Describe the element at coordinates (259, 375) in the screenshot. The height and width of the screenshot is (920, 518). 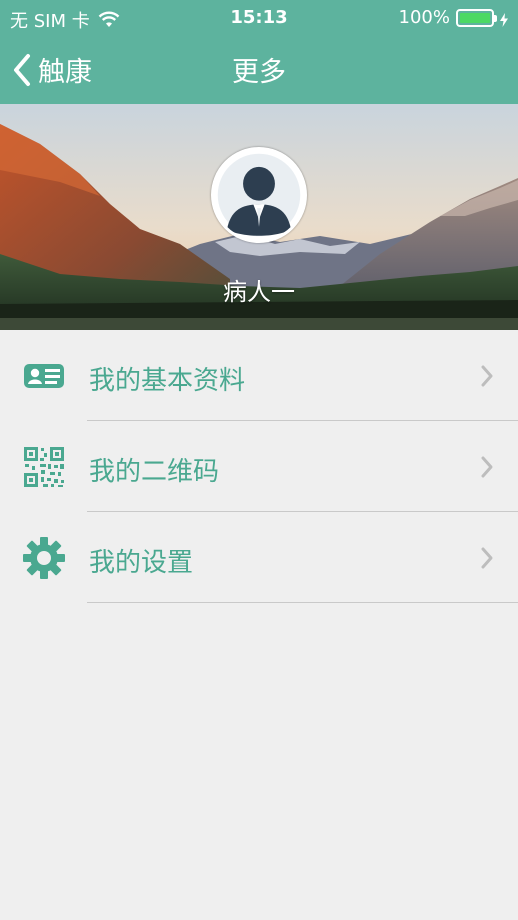
I see `menu-item-basic-info: 我的基本资料` at that location.